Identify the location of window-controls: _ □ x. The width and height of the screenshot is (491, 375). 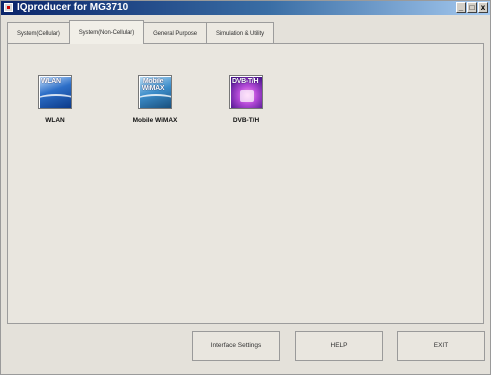
(472, 7).